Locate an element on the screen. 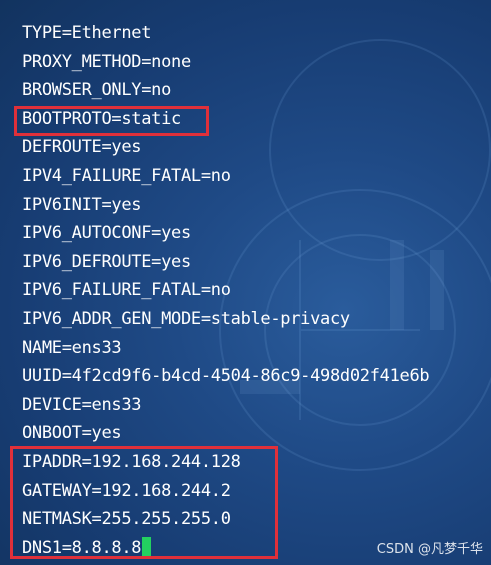  config-line-ipv6-autoconf: IPV6_AUTOCONF=yes is located at coordinates (106, 233).